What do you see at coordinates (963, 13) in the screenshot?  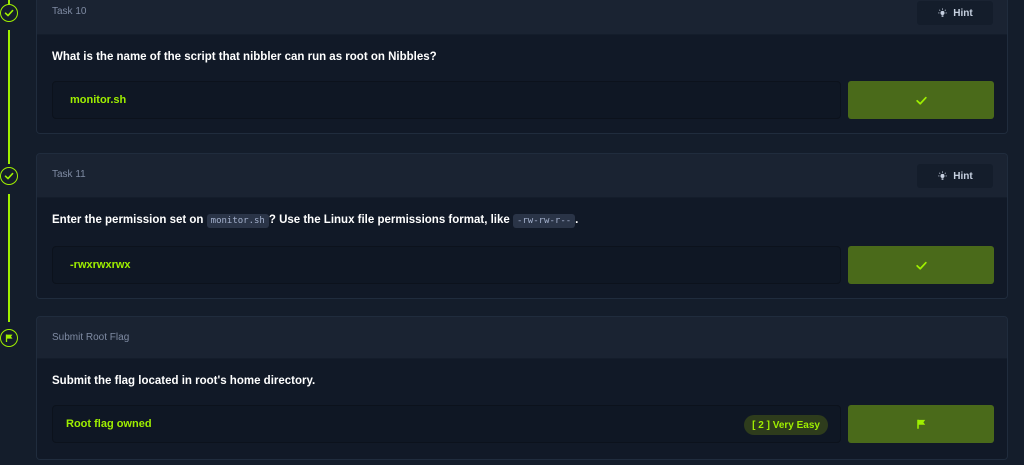 I see `task-10-hint-label: Hint` at bounding box center [963, 13].